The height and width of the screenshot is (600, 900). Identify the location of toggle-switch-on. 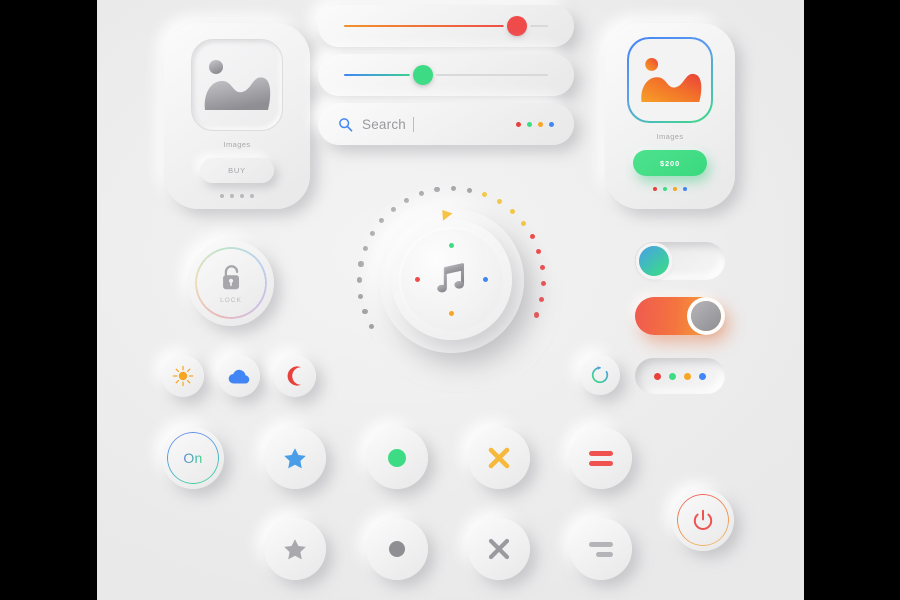
(680, 316).